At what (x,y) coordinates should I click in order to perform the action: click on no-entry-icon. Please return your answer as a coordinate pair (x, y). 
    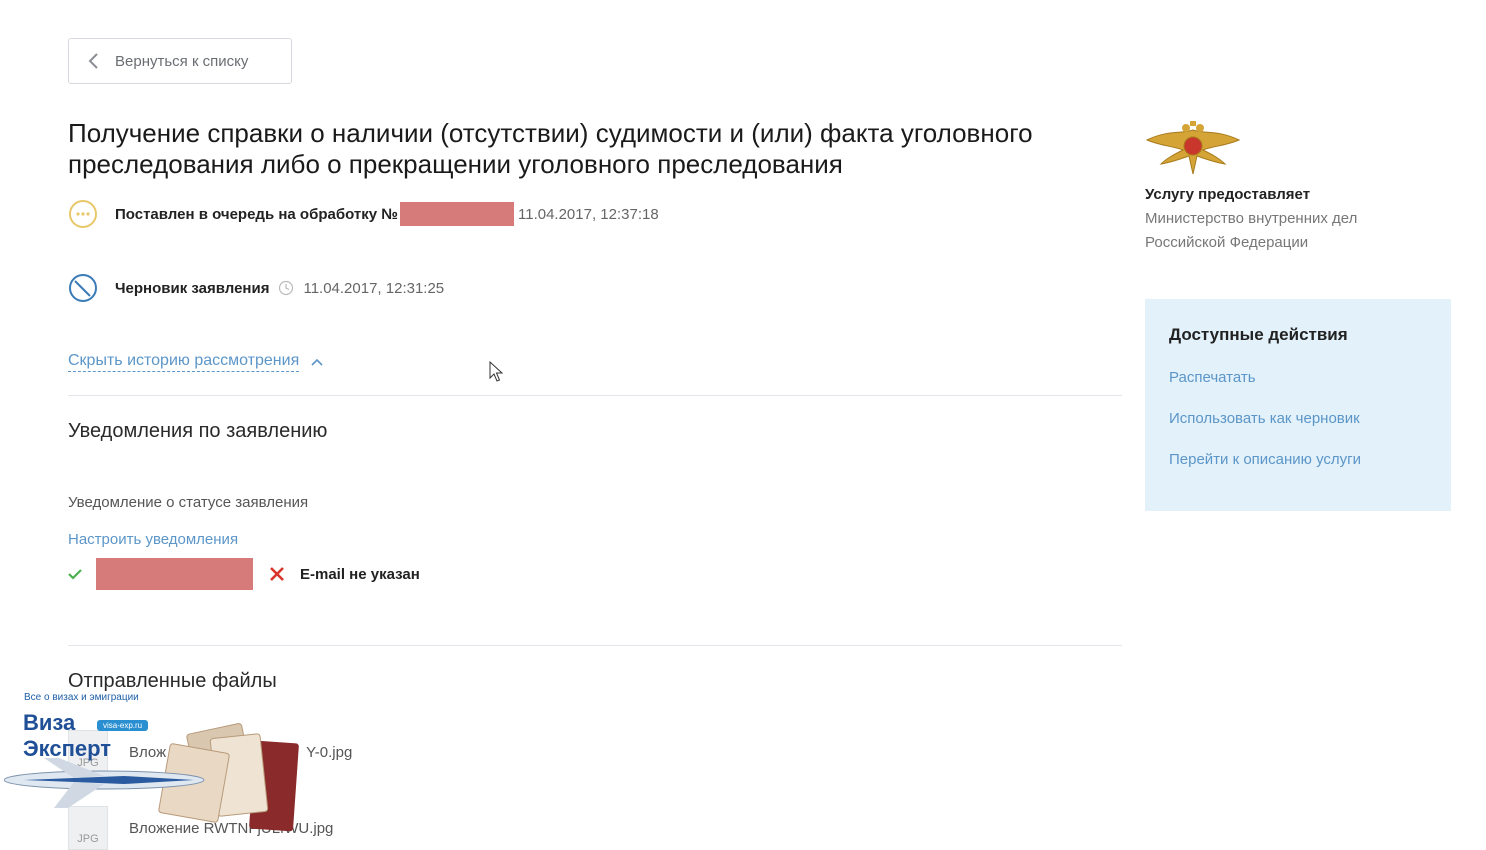
    Looking at the image, I should click on (83, 288).